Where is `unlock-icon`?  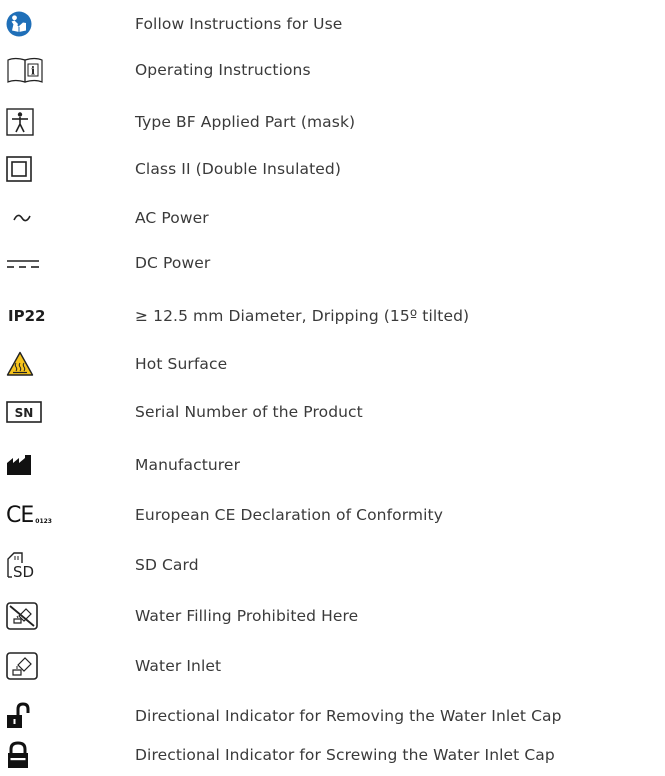 unlock-icon is located at coordinates (26, 716).